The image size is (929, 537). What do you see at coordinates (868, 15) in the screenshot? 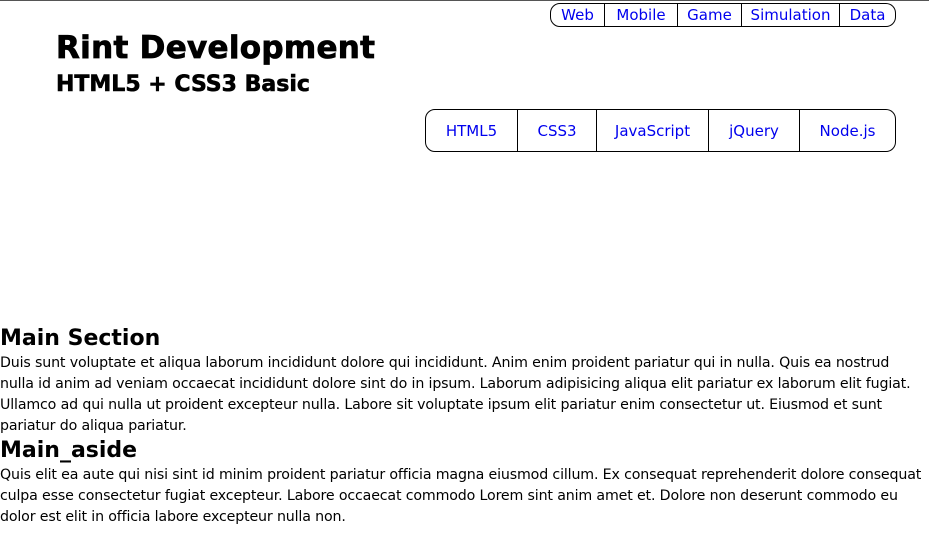
I see `top-nav-data-link: Data` at bounding box center [868, 15].